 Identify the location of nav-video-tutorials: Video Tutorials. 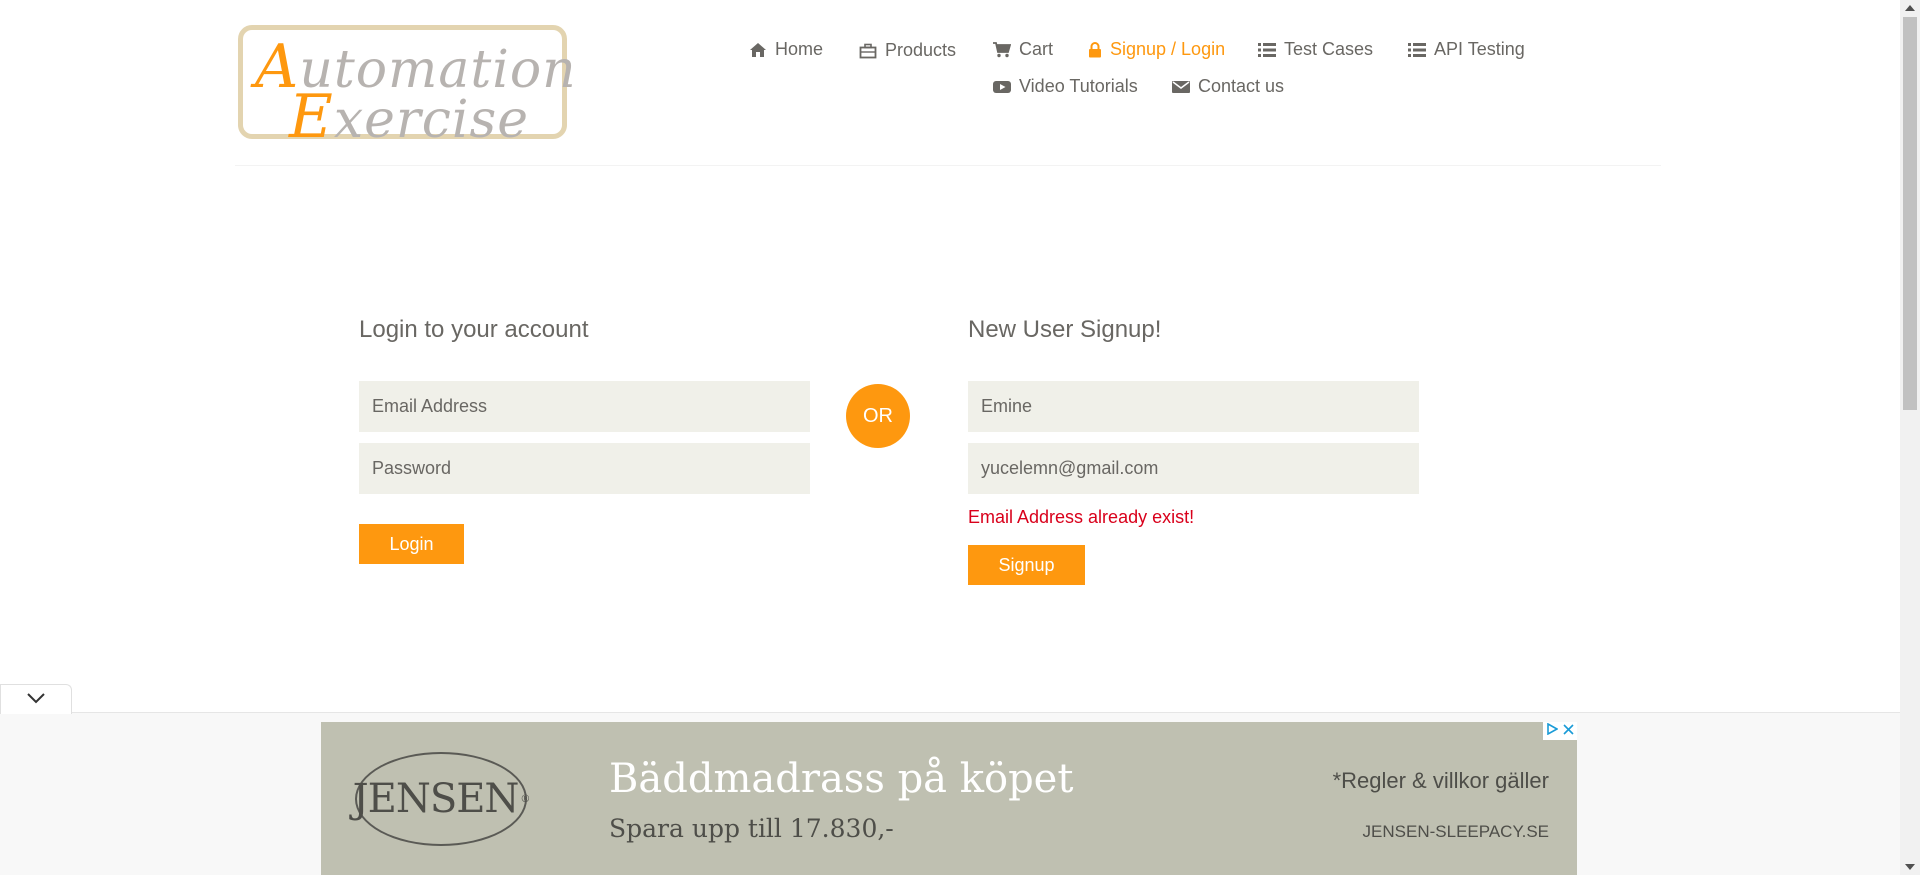
(1065, 86).